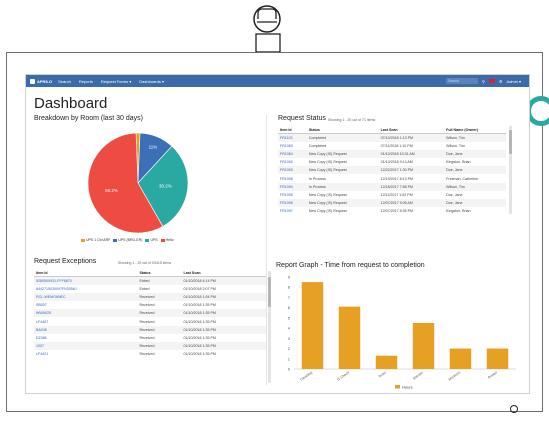  Describe the element at coordinates (418, 375) in the screenshot. I see `x-tick-label: Electric` at that location.